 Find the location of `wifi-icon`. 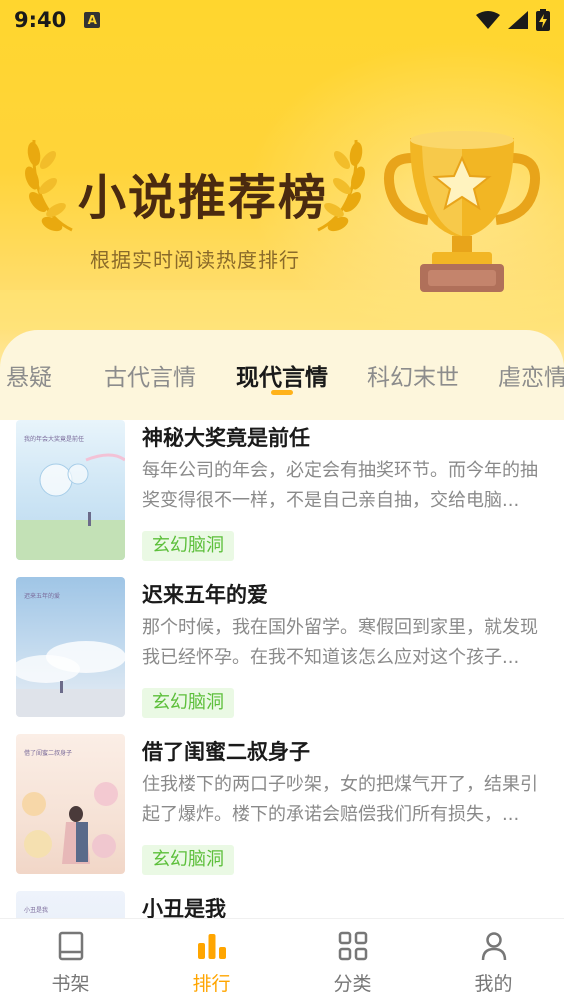

wifi-icon is located at coordinates (488, 20).